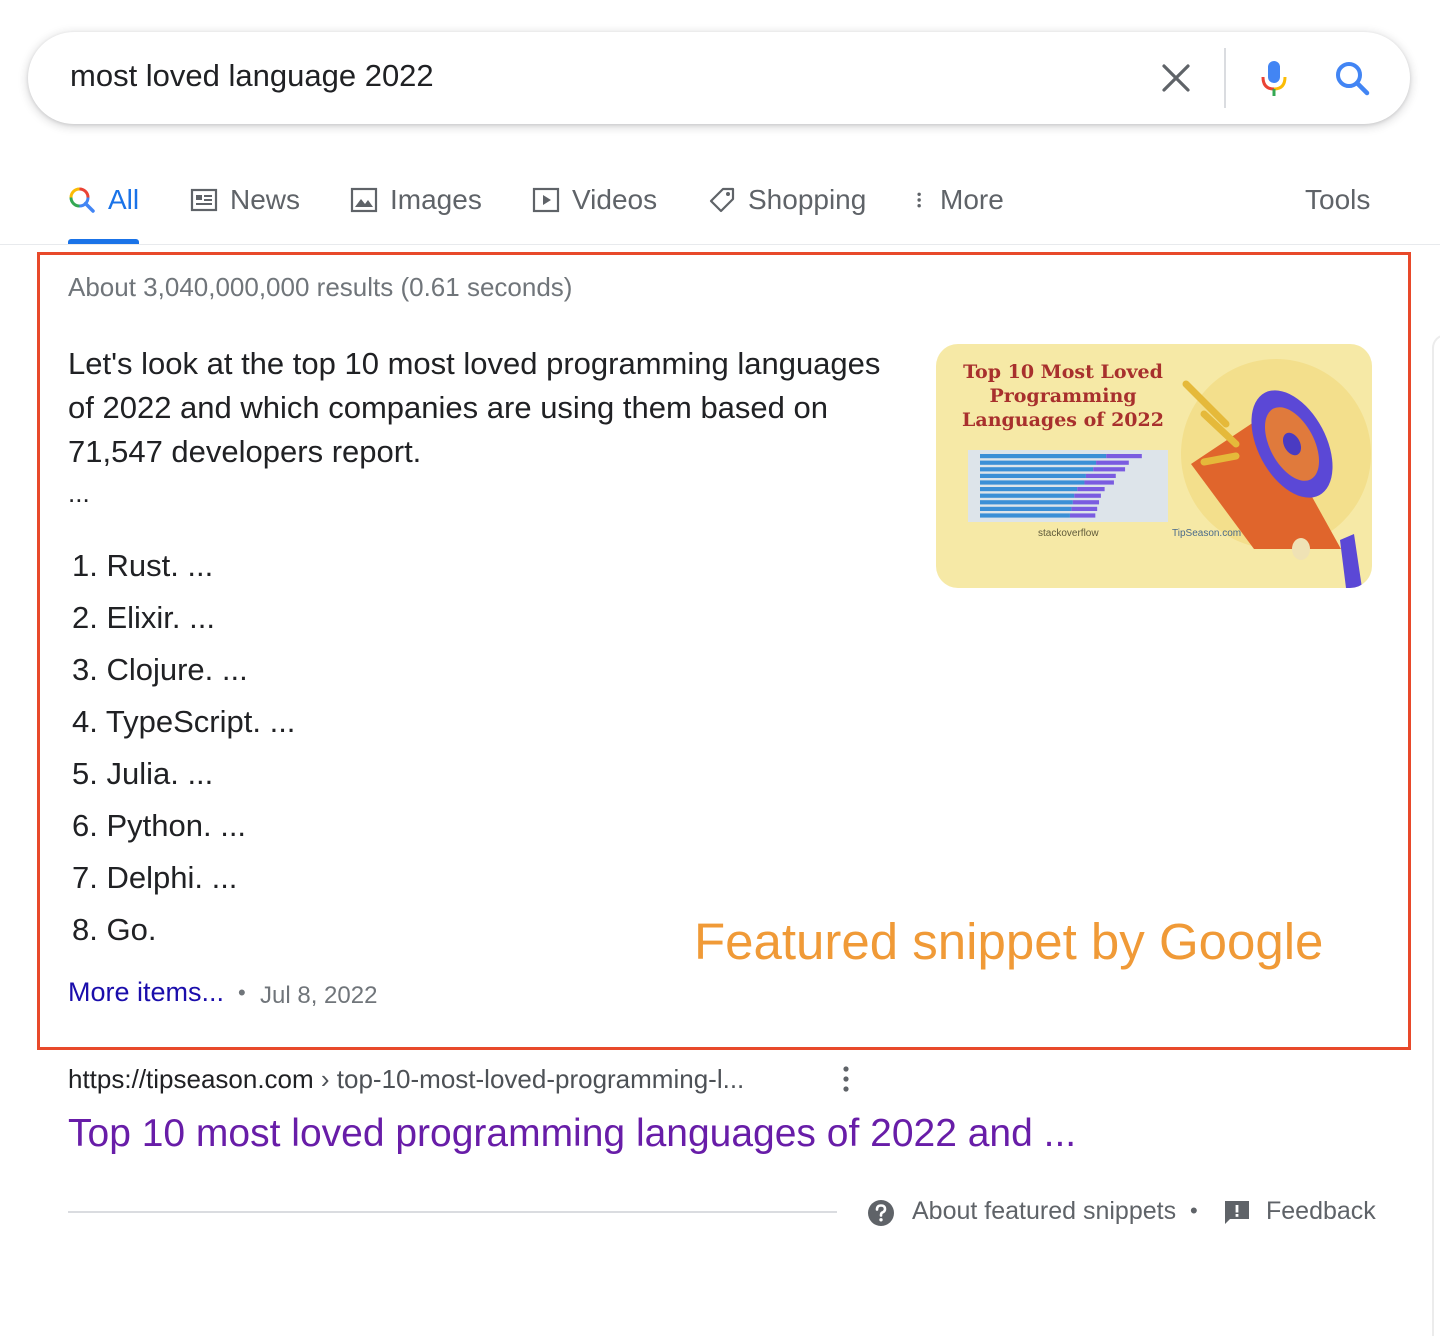  Describe the element at coordinates (1338, 199) in the screenshot. I see `tools-label: Tools` at that location.